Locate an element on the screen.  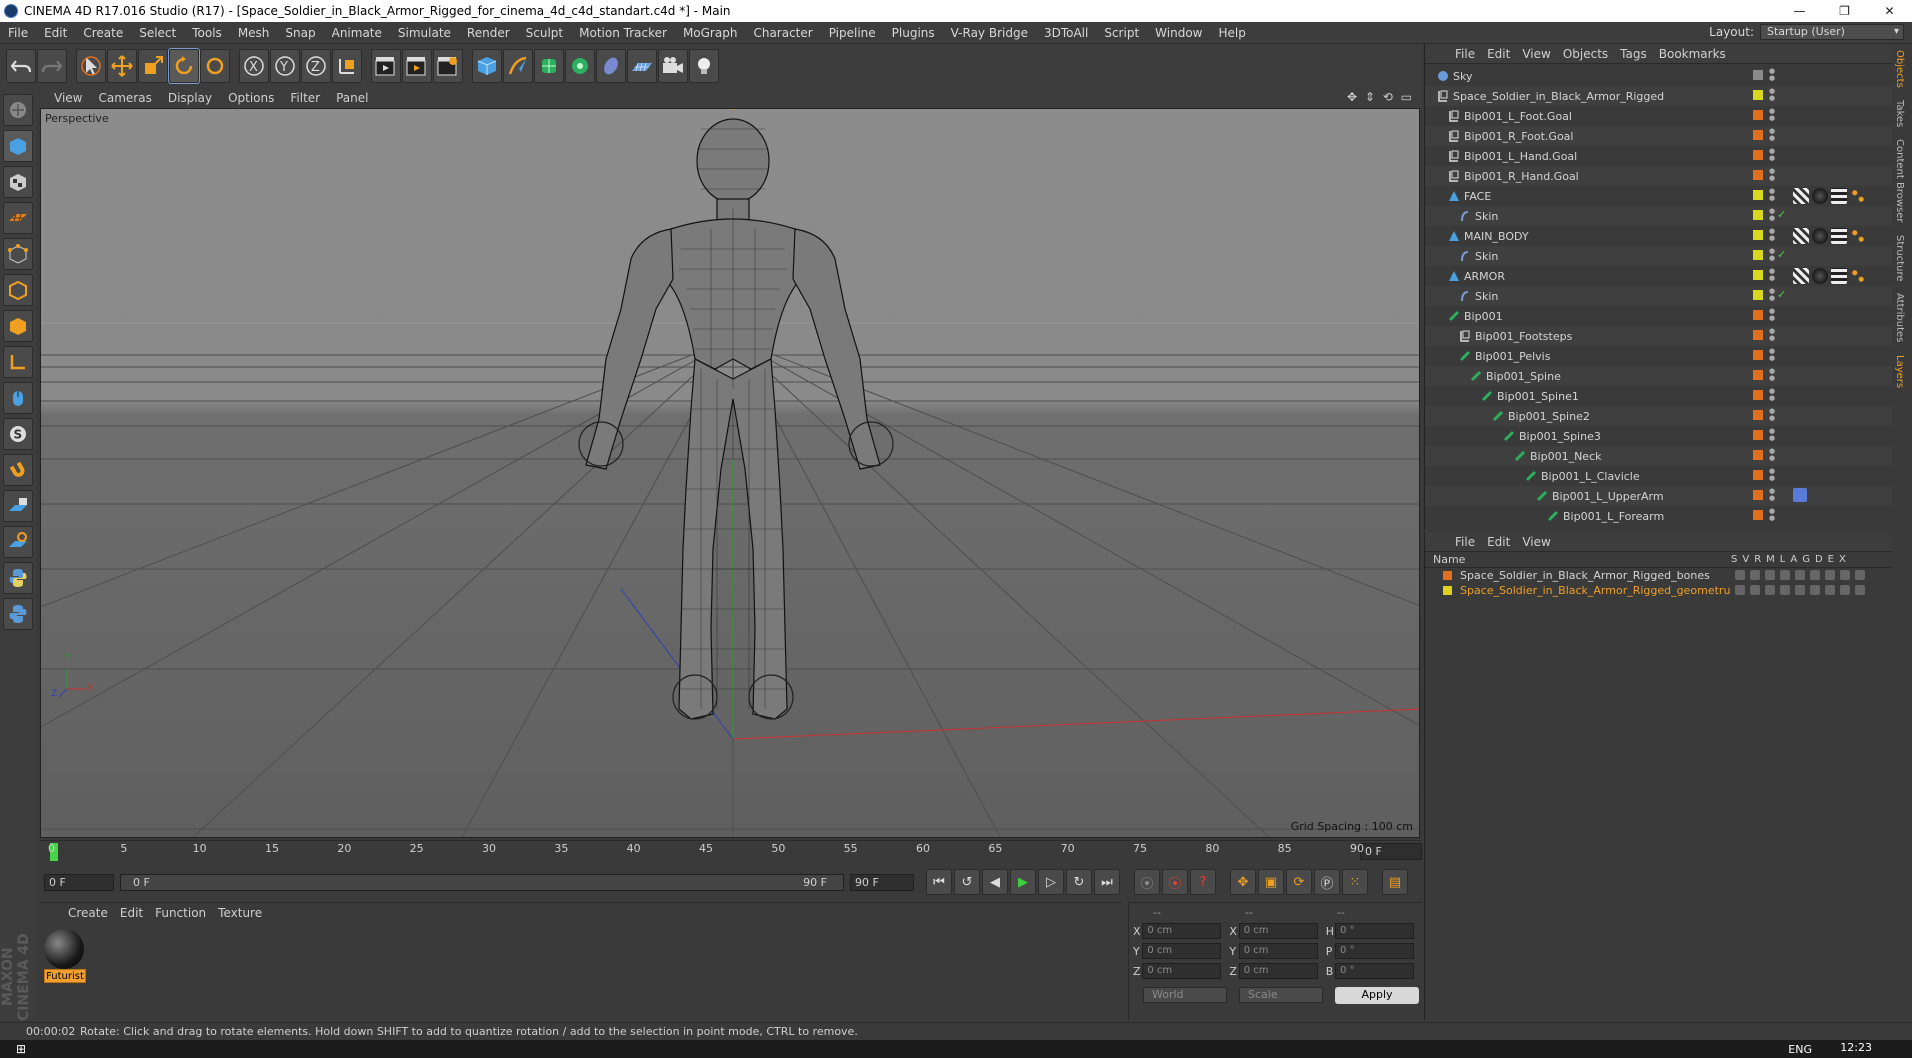
object-row: Bip001_L_UpperArm ● ● is located at coordinates (1658, 496).